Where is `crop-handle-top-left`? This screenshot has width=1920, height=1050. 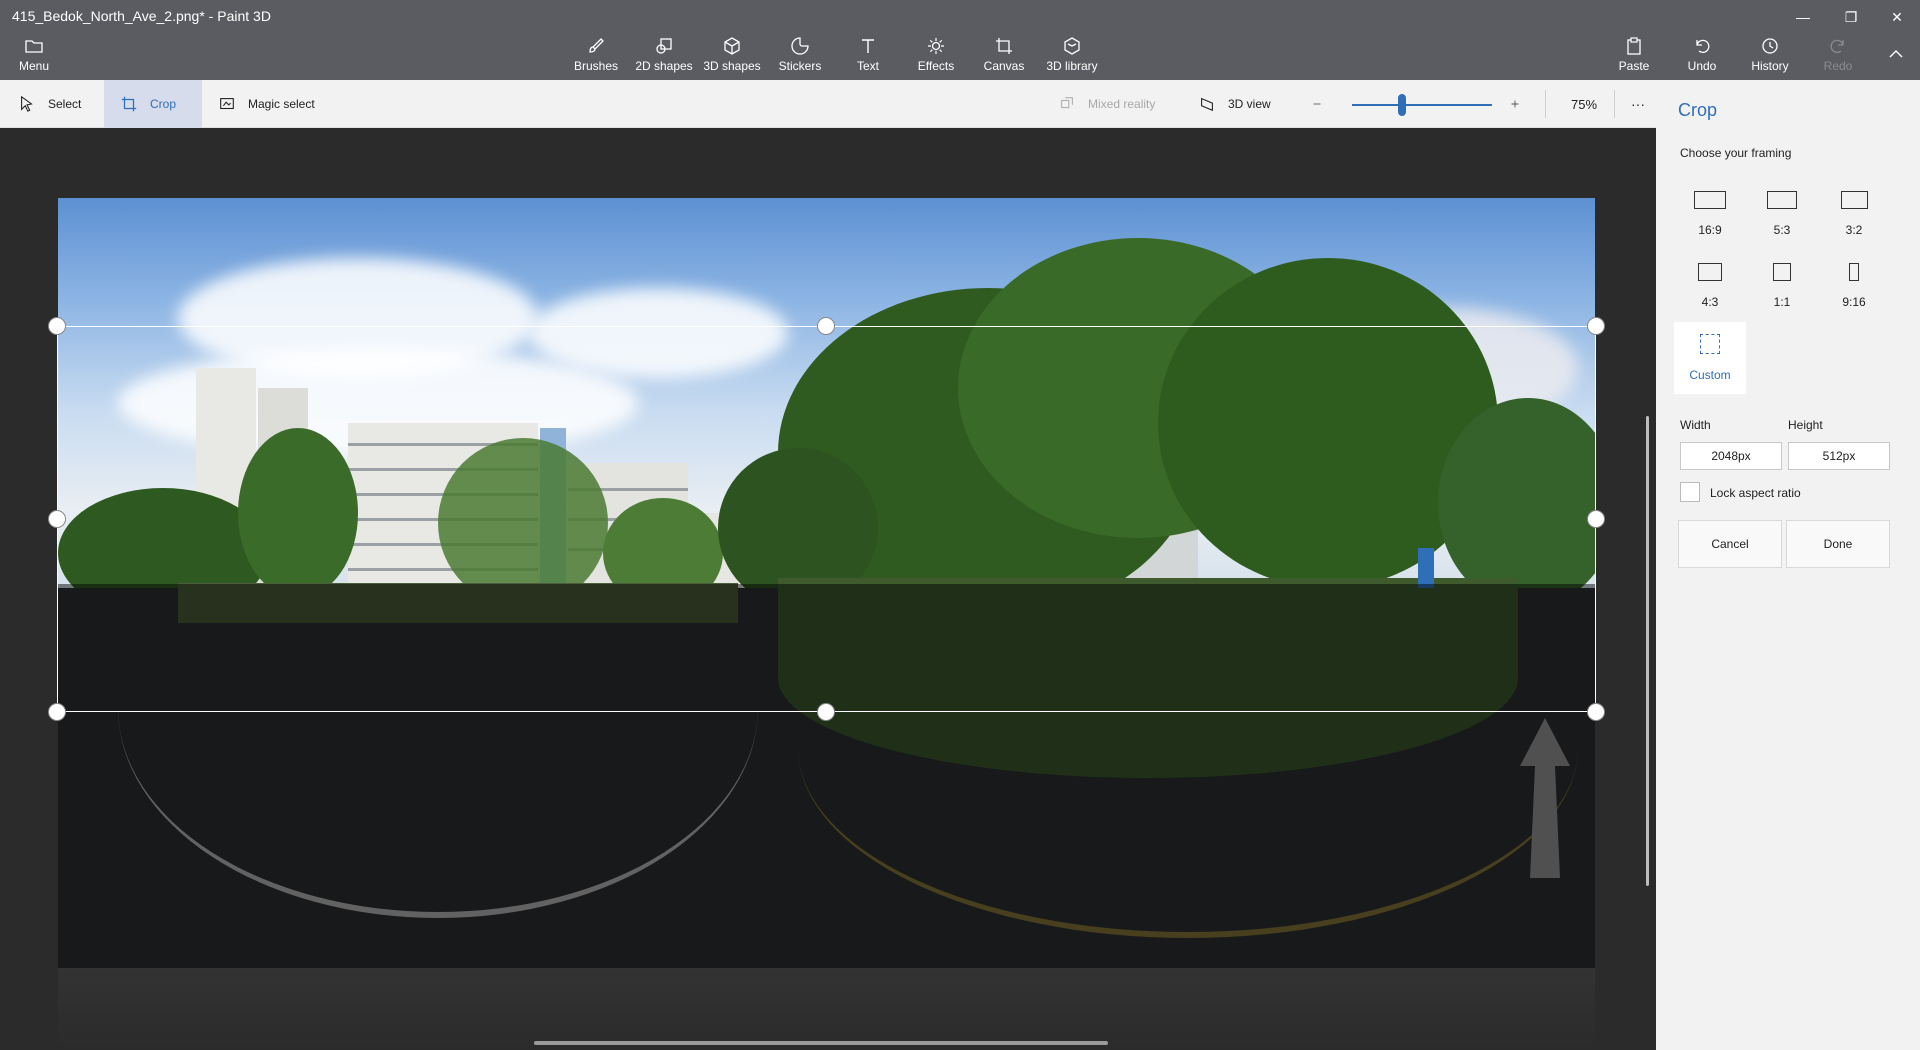
crop-handle-top-left is located at coordinates (57, 326).